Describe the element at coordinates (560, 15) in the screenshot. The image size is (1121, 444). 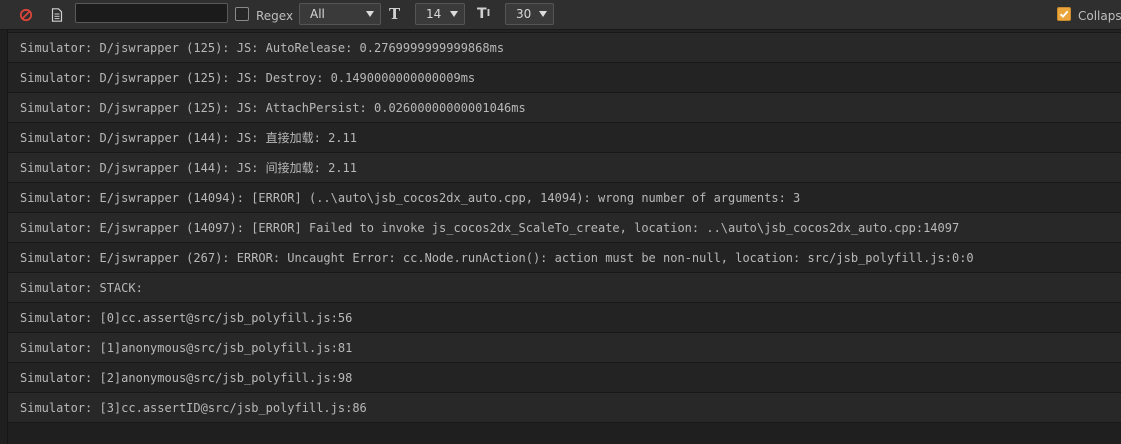
I see `console-toolbar: Regex All T 14 TI 30 Collapse` at that location.